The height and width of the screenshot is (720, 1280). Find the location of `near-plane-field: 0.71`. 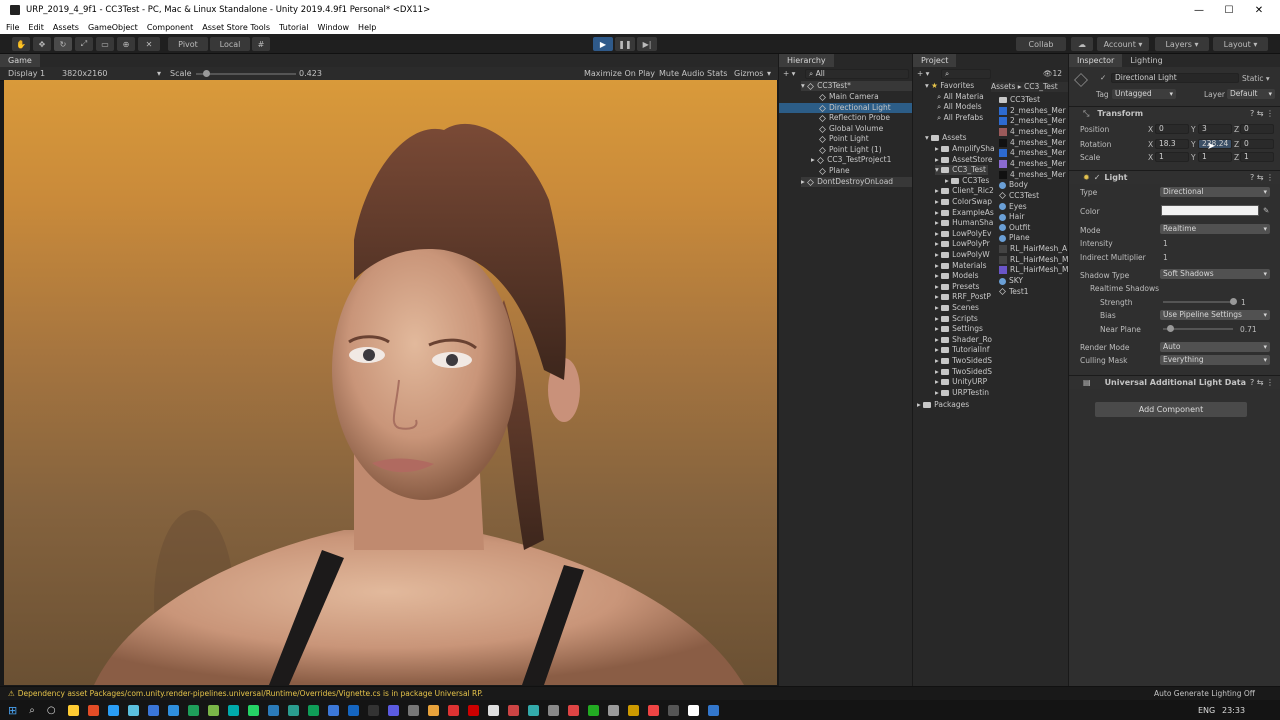

near-plane-field: 0.71 is located at coordinates (1248, 329).